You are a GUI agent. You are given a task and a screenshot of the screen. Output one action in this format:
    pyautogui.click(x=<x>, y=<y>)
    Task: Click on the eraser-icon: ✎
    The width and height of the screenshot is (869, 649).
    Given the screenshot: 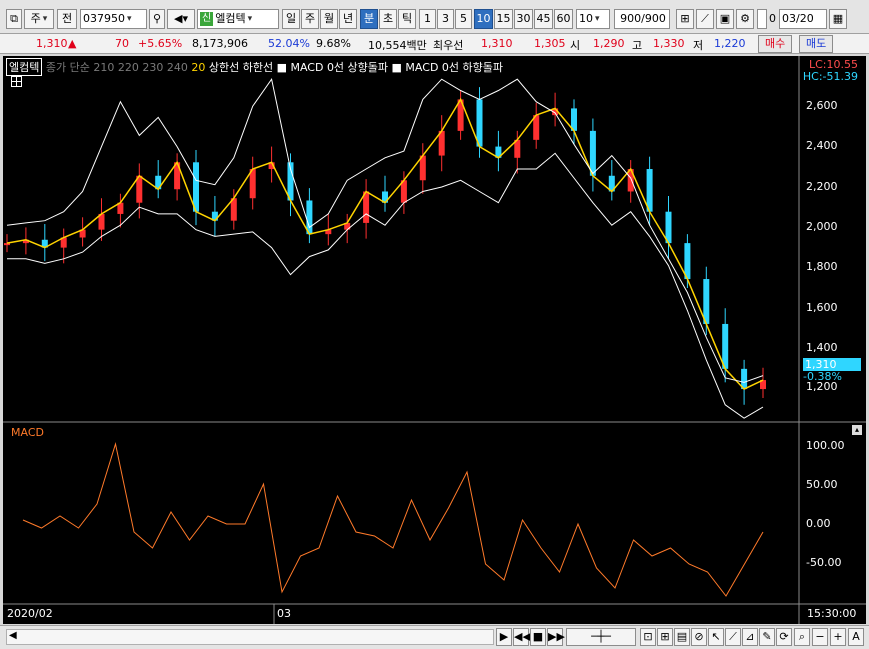 What is the action you would take?
    pyautogui.click(x=767, y=637)
    